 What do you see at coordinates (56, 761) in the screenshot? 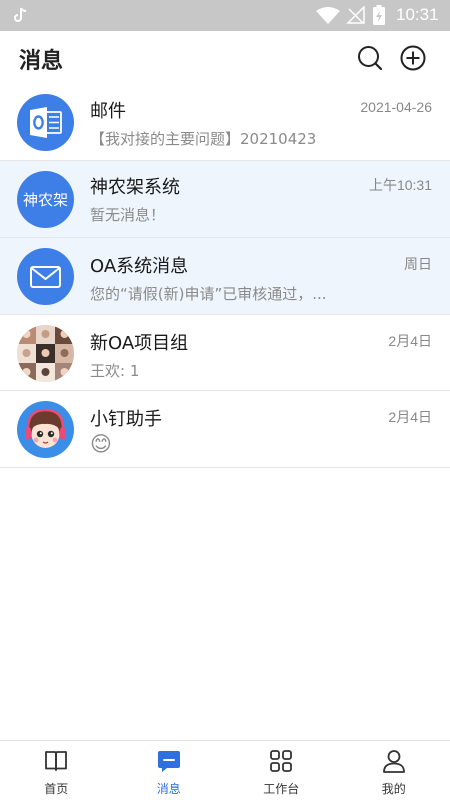
I see `book-icon` at bounding box center [56, 761].